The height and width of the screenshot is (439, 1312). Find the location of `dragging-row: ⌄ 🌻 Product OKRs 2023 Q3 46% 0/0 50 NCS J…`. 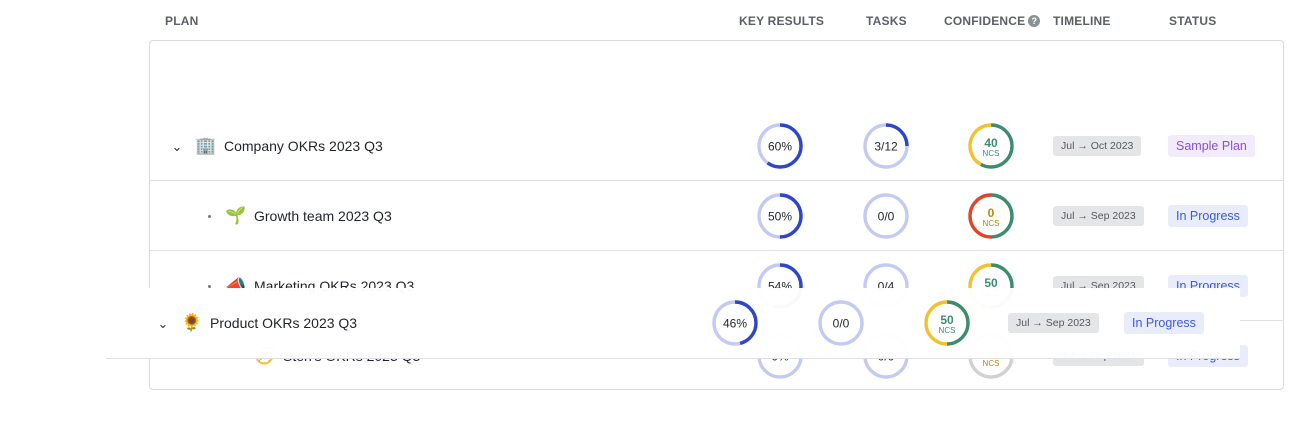

dragging-row: ⌄ 🌻 Product OKRs 2023 Q3 46% 0/0 50 NCS J… is located at coordinates (673, 323).